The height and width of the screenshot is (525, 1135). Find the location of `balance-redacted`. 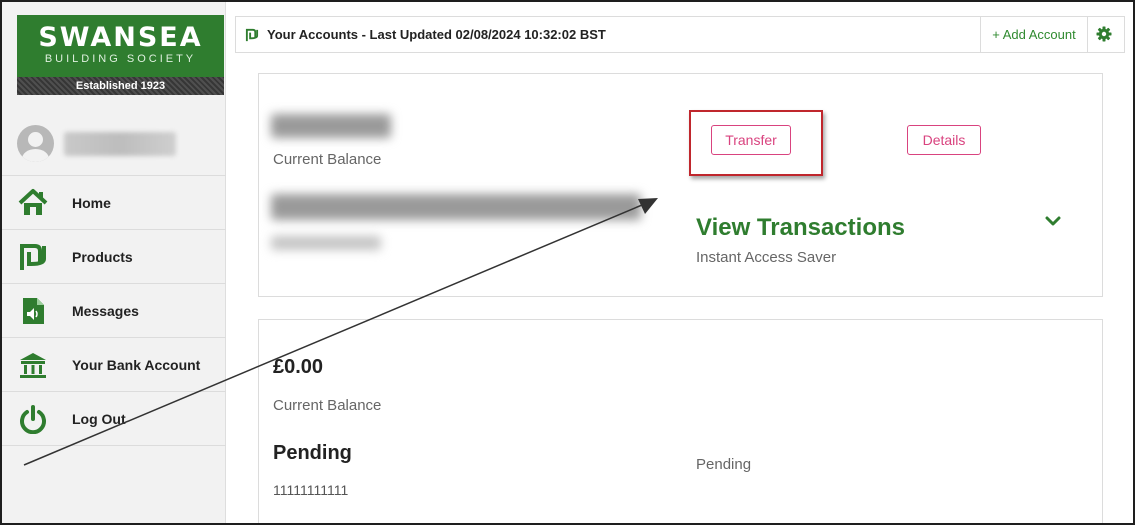

balance-redacted is located at coordinates (331, 126).